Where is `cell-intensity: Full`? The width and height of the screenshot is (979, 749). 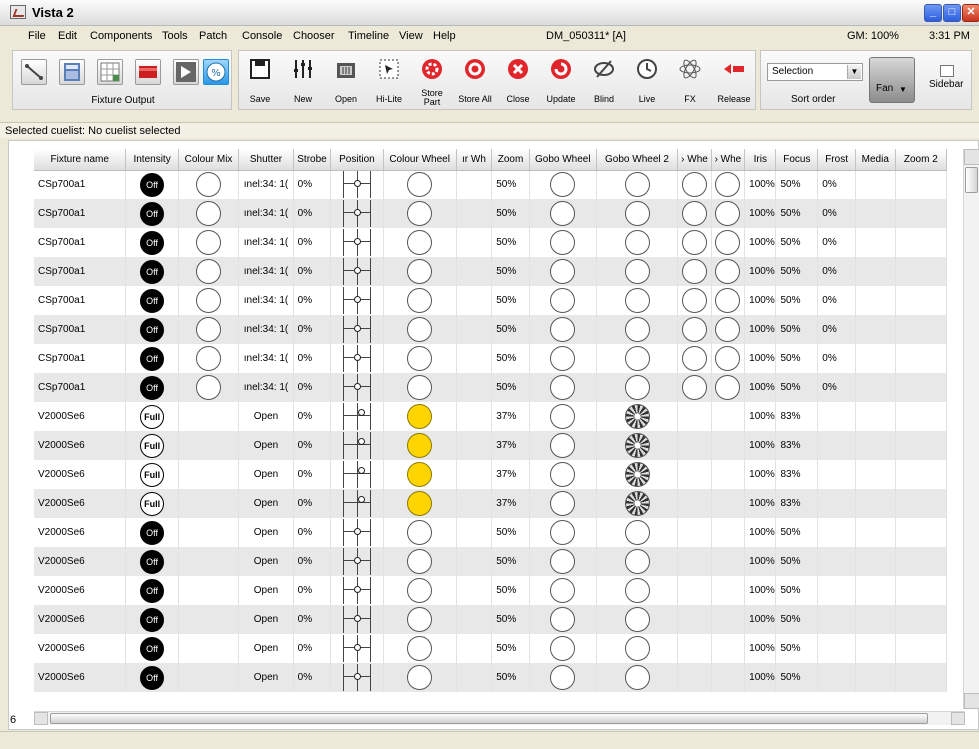
cell-intensity: Full is located at coordinates (152, 445).